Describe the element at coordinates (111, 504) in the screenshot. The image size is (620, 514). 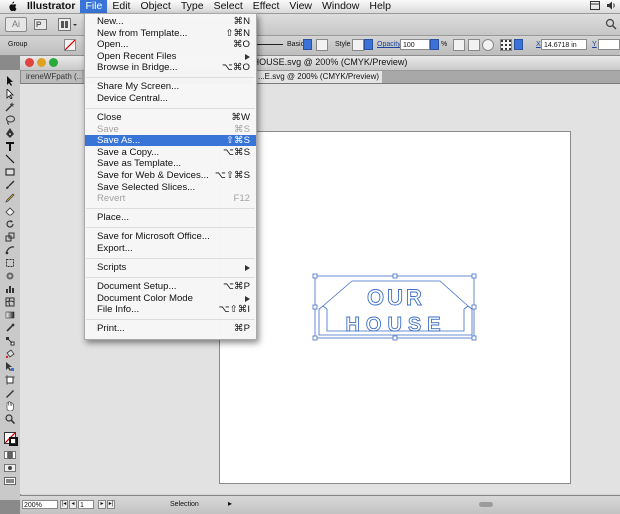
I see `last-artboard-button: ▸|` at that location.